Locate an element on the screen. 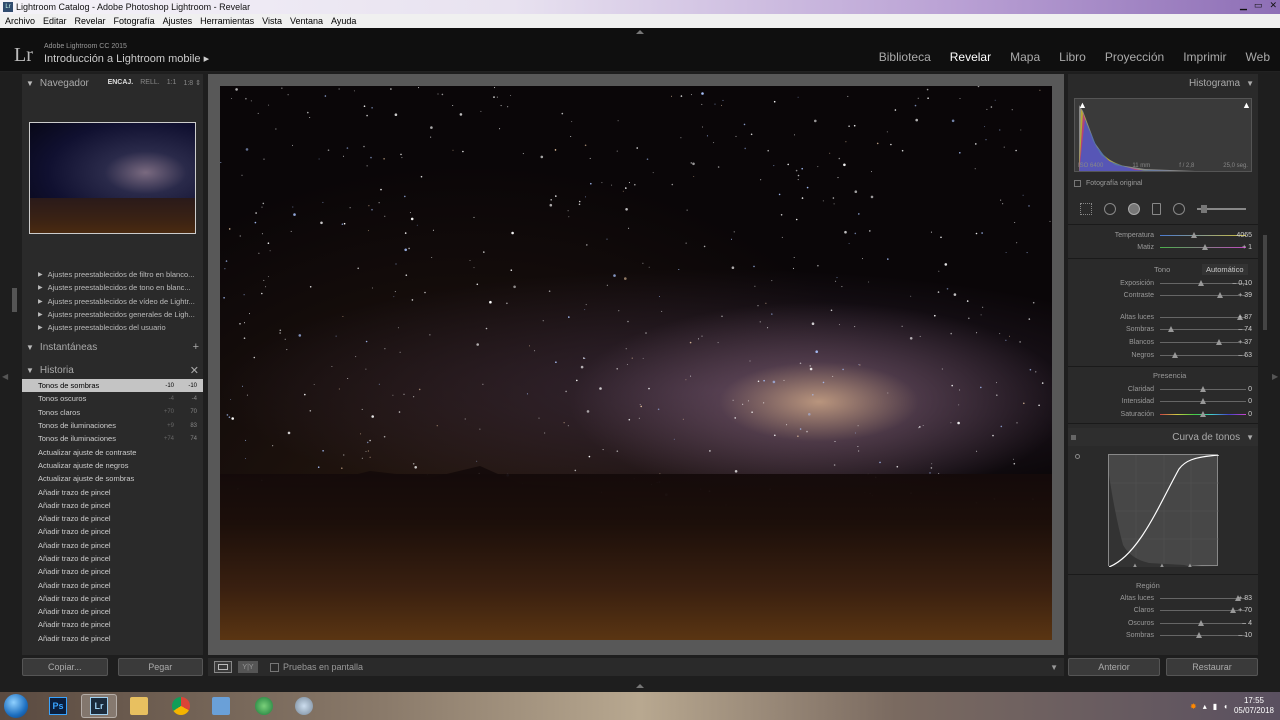 This screenshot has width=1280, height=720. menu-revelar: Revelar is located at coordinates (90, 21).